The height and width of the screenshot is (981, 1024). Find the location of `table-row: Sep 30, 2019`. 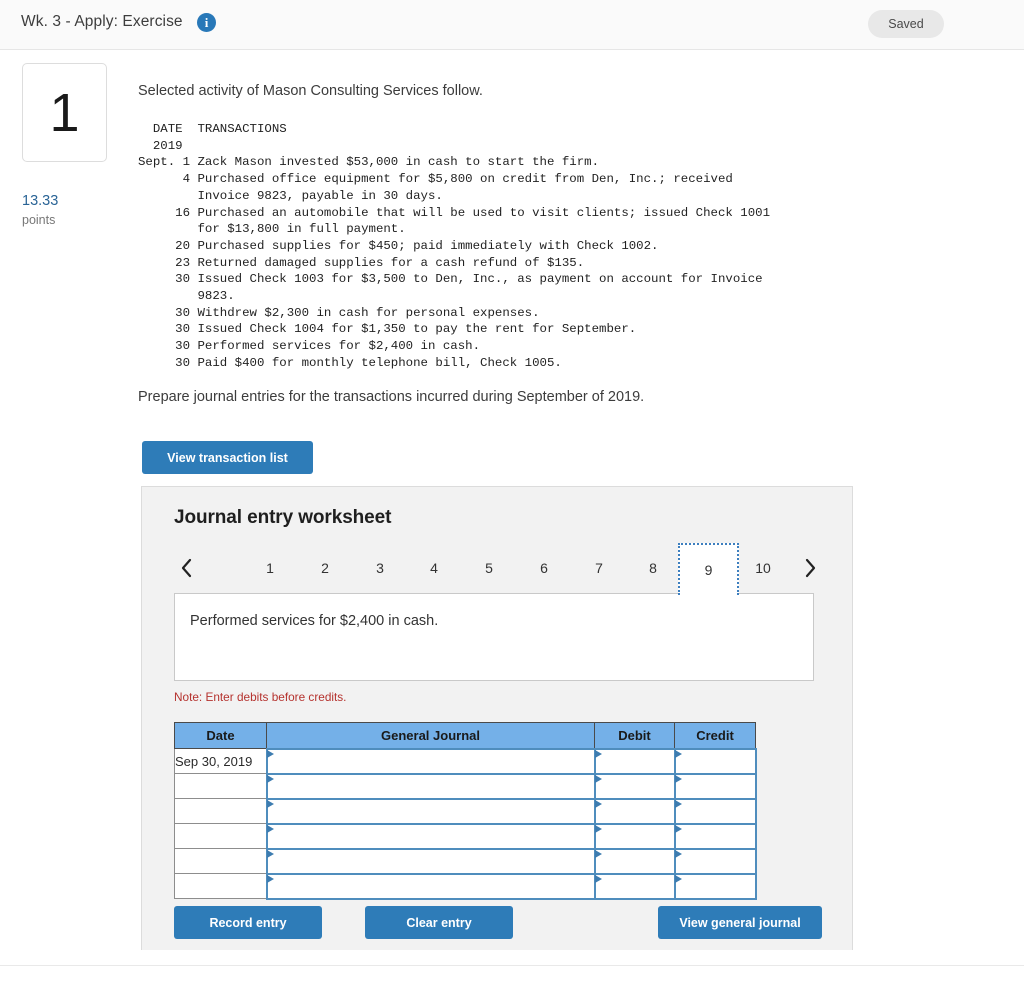

table-row: Sep 30, 2019 is located at coordinates (465, 761).